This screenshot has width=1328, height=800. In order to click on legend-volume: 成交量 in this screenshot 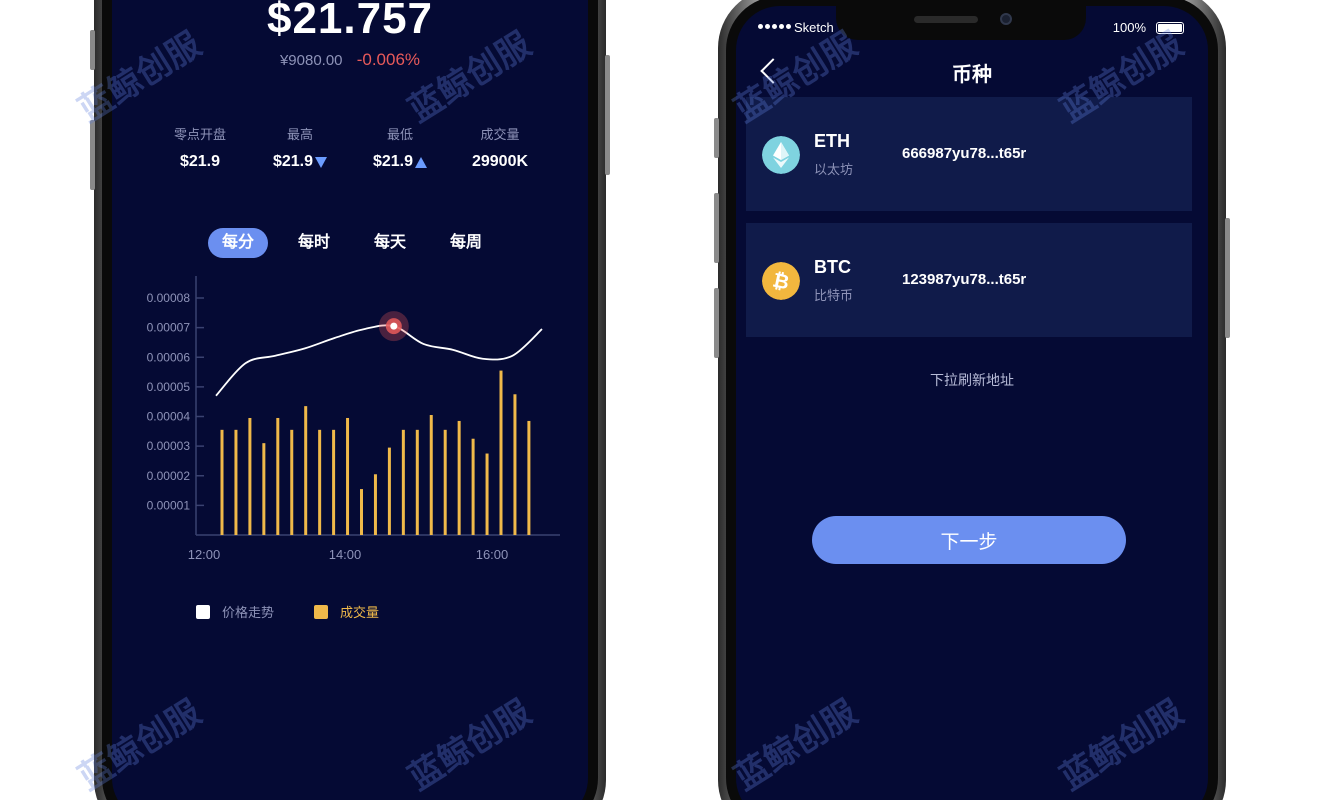, I will do `click(346, 611)`.